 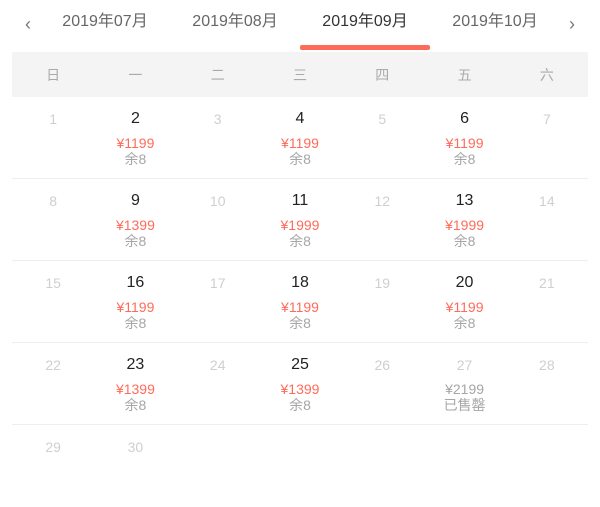 I want to click on day-number: 20, so click(x=464, y=282).